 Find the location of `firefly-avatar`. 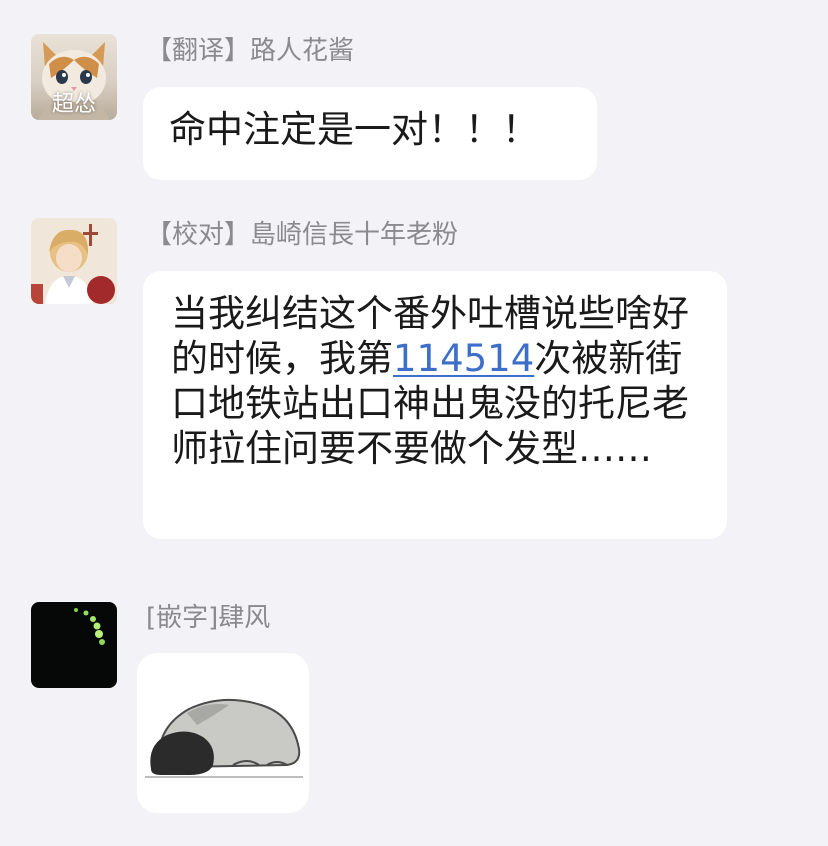

firefly-avatar is located at coordinates (74, 645).